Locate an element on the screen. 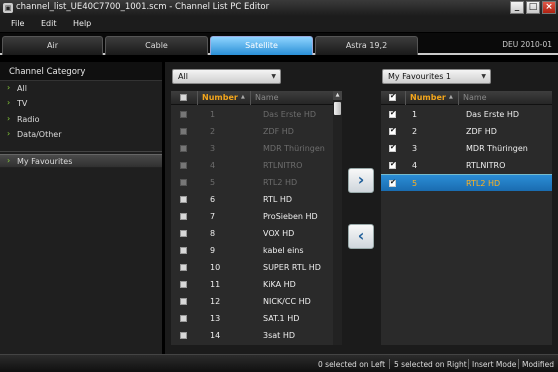  region-date-info: DEU 2010-01 is located at coordinates (527, 44).